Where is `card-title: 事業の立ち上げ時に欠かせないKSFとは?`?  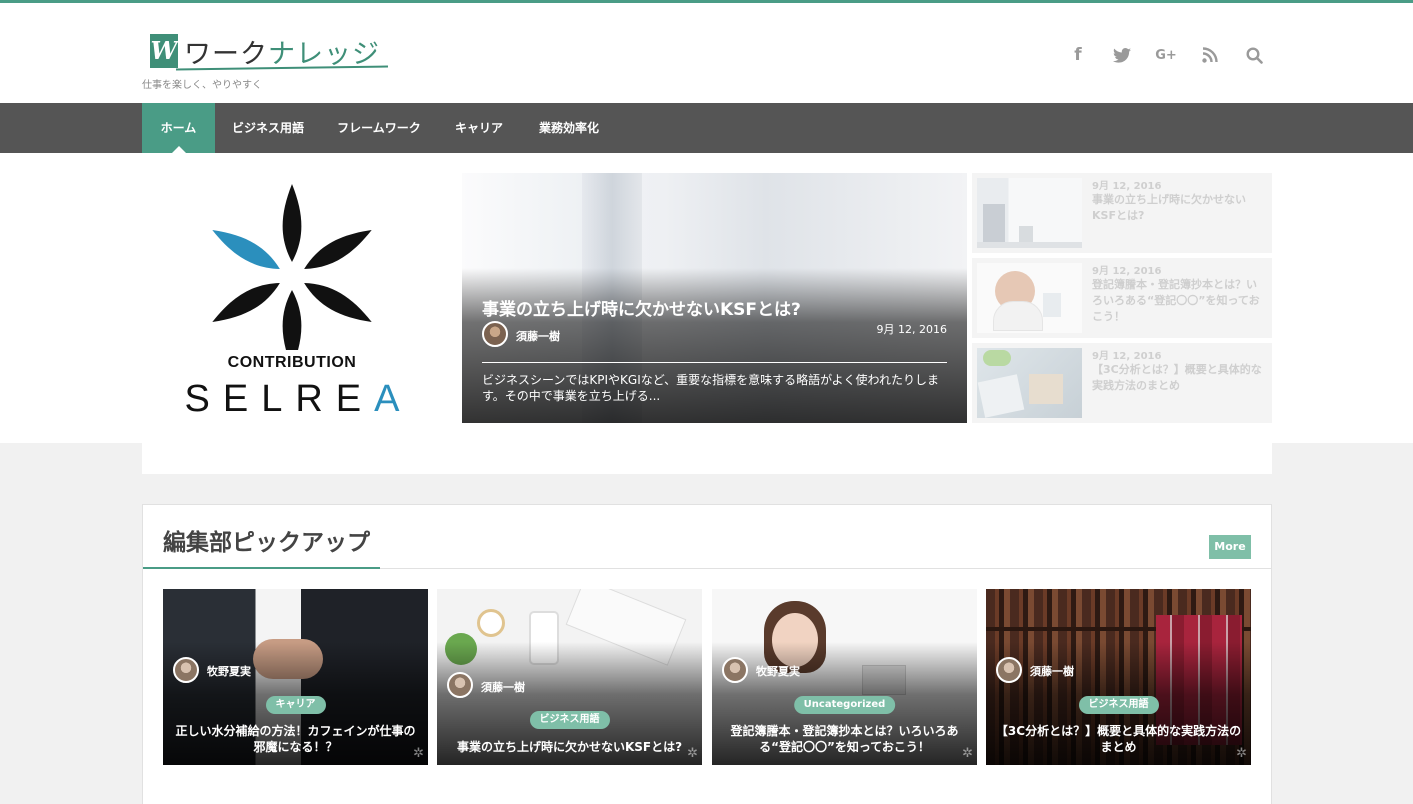
card-title: 事業の立ち上げ時に欠かせないKSFとは? is located at coordinates (569, 747).